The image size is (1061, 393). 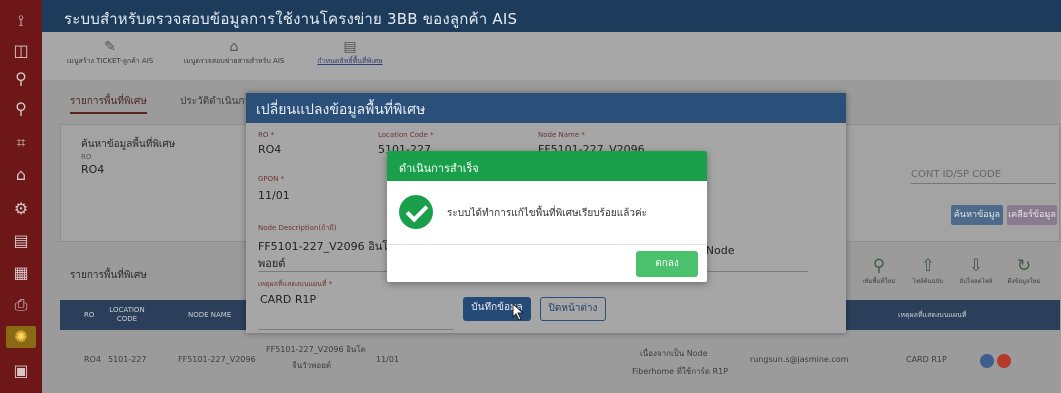 I want to click on source-file-button: ⇧ ไฟล์ต้นฉบับ, so click(x=928, y=271).